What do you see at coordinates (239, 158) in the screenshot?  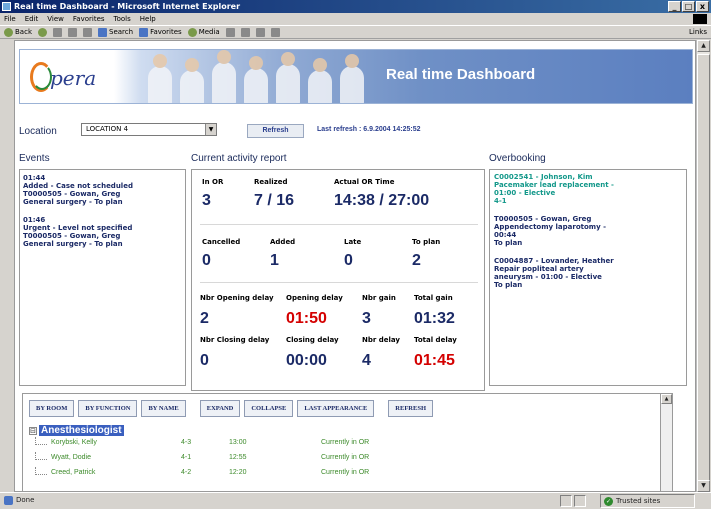 I see `activity-title: Current activity report` at bounding box center [239, 158].